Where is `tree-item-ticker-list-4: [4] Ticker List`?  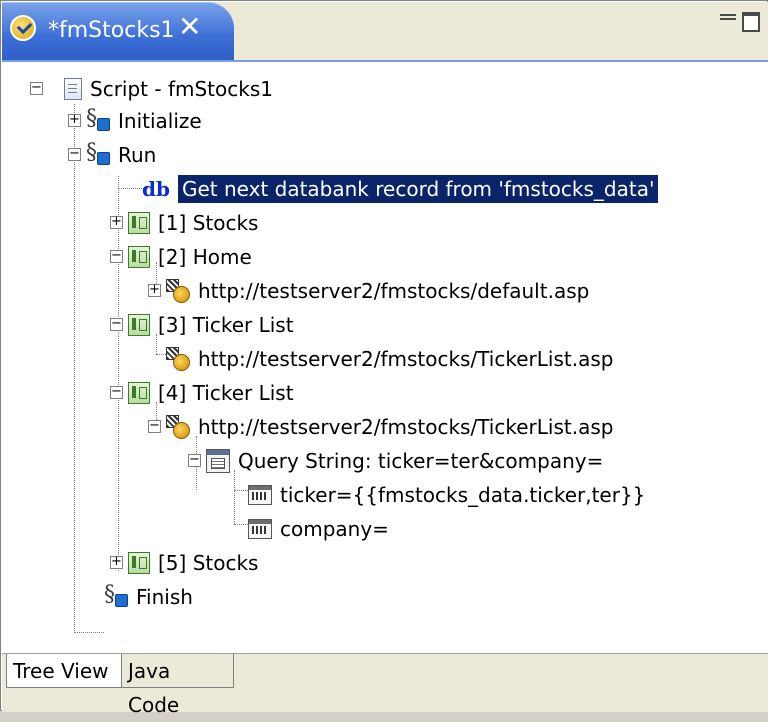
tree-item-ticker-list-4: [4] Ticker List is located at coordinates (211, 393).